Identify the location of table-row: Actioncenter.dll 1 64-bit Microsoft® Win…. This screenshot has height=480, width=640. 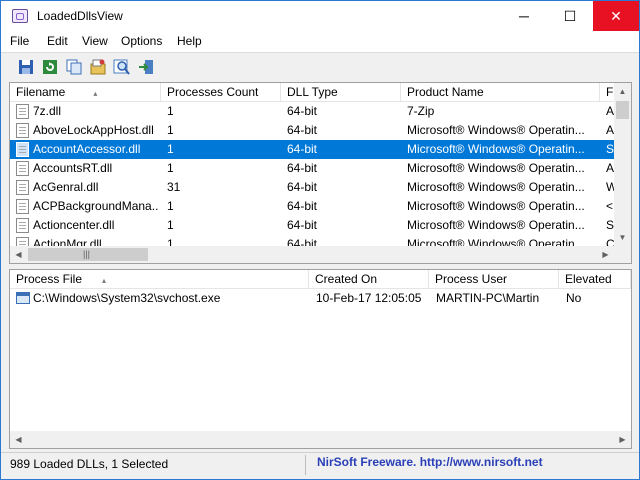
(314, 225).